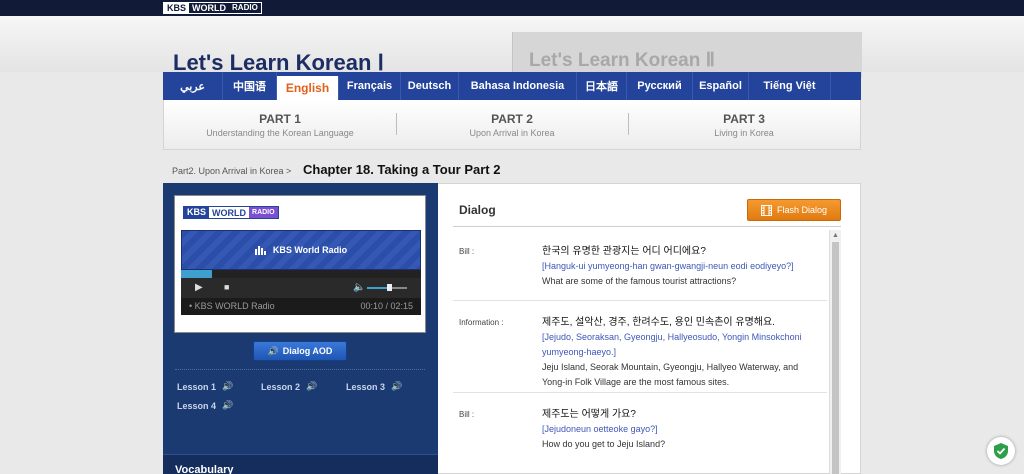  What do you see at coordinates (721, 86) in the screenshot?
I see `language-tab: Español` at bounding box center [721, 86].